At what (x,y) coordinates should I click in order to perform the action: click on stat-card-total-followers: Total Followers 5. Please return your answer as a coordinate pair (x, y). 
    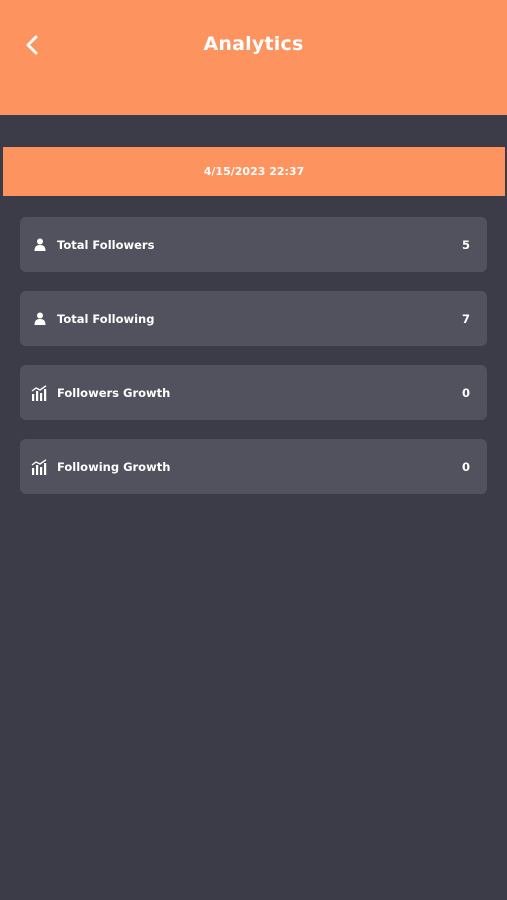
    Looking at the image, I should click on (253, 244).